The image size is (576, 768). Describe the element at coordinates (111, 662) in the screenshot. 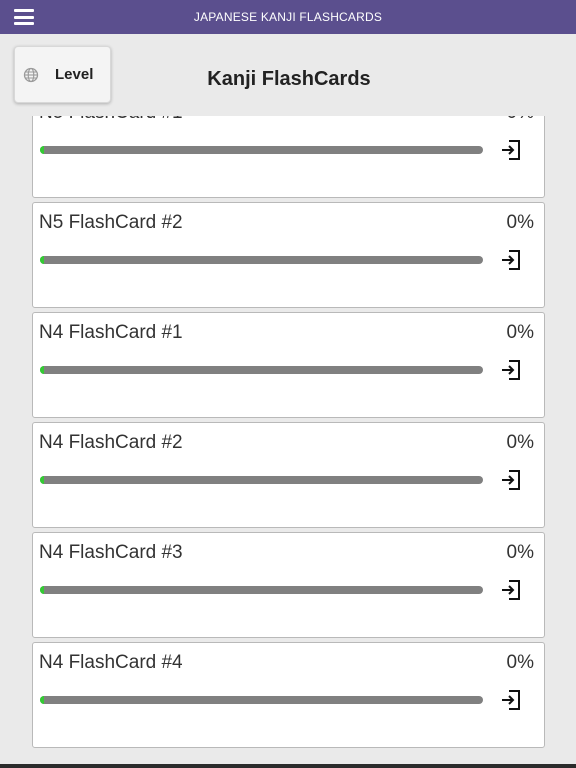

I see `flashcard-title: N4 FlashCard #4` at that location.